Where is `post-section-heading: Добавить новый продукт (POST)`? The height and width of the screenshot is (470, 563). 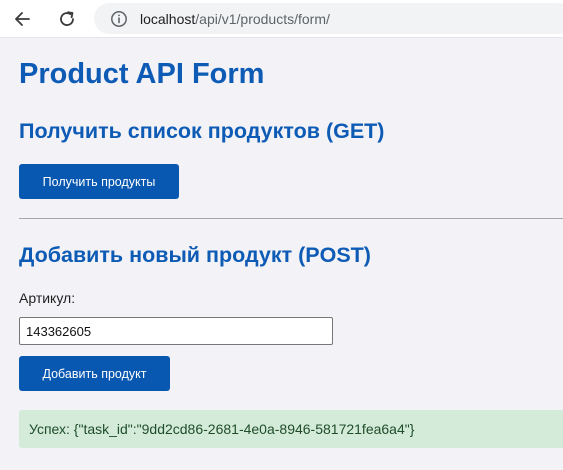
post-section-heading: Добавить новый продукт (POST) is located at coordinates (195, 255).